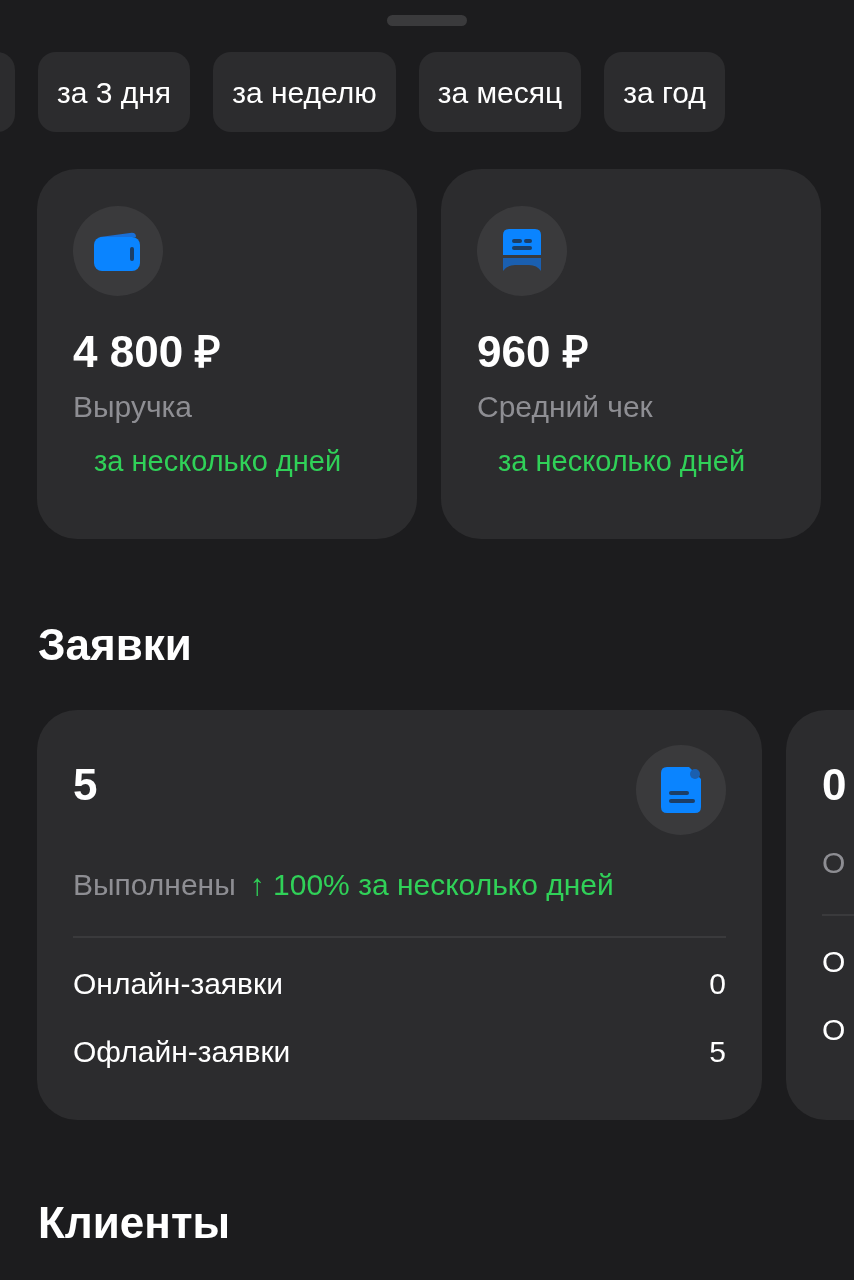 The height and width of the screenshot is (1280, 854). Describe the element at coordinates (133, 406) in the screenshot. I see `metric-label: Выручка` at that location.